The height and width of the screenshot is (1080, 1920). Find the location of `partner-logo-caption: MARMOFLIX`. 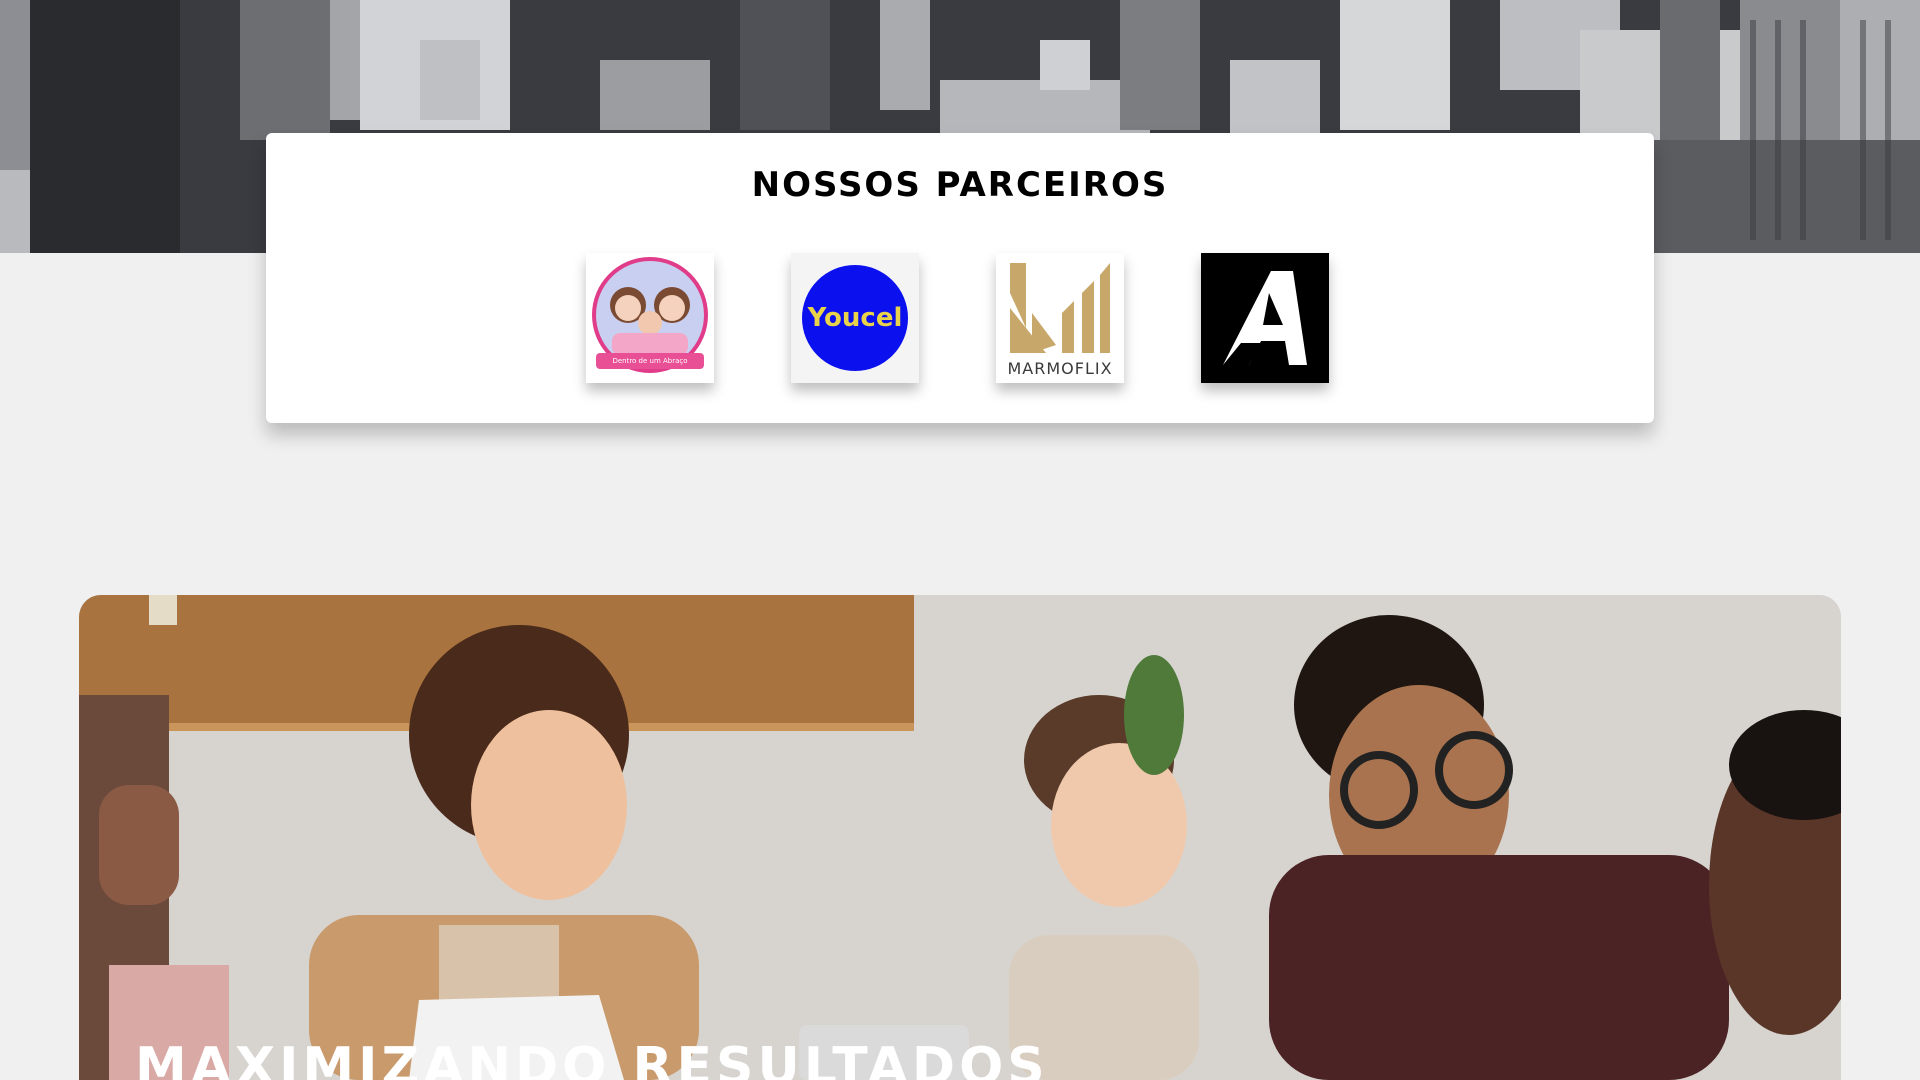

partner-logo-caption: MARMOFLIX is located at coordinates (1060, 368).